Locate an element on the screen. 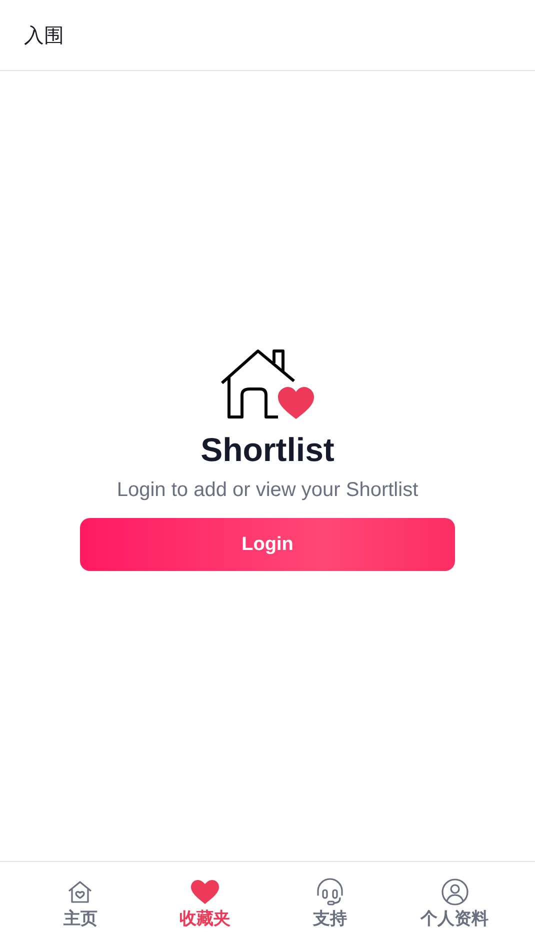 The width and height of the screenshot is (535, 951). login-button: Login is located at coordinates (267, 544).